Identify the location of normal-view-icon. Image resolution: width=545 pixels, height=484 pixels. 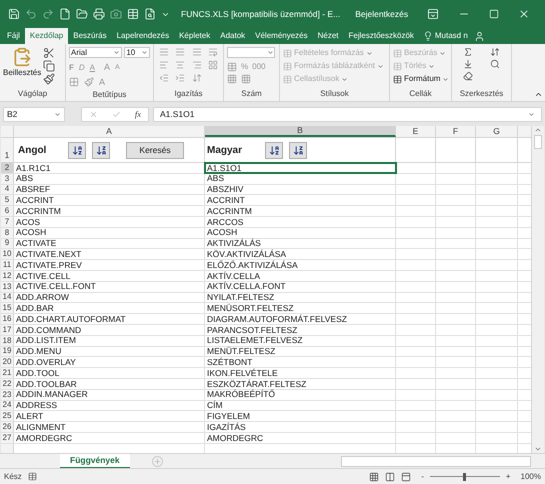
(374, 477).